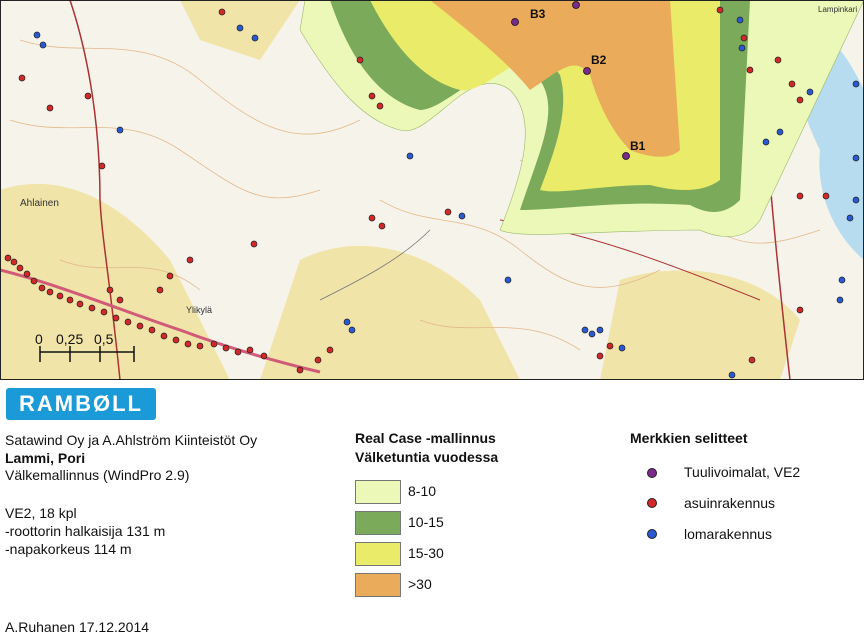 This screenshot has width=864, height=635. Describe the element at coordinates (68, 549) in the screenshot. I see `hub-text: -napakorkeus 114 m` at that location.